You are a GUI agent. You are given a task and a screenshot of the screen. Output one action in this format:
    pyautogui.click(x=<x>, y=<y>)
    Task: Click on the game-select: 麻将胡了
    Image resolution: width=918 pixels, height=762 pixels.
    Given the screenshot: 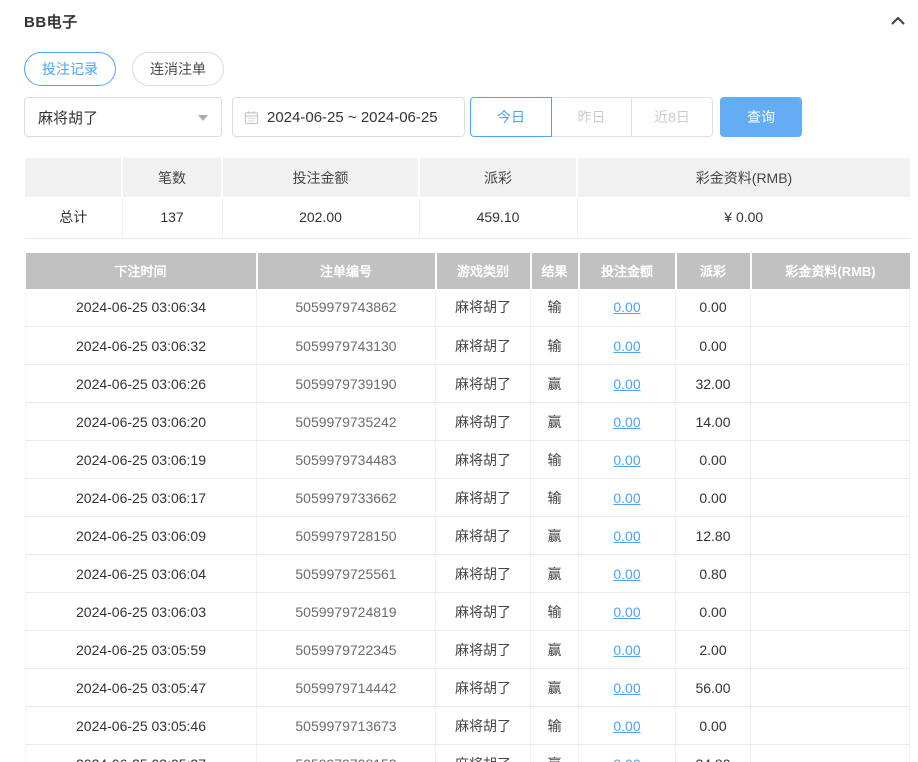 What is the action you would take?
    pyautogui.click(x=123, y=117)
    